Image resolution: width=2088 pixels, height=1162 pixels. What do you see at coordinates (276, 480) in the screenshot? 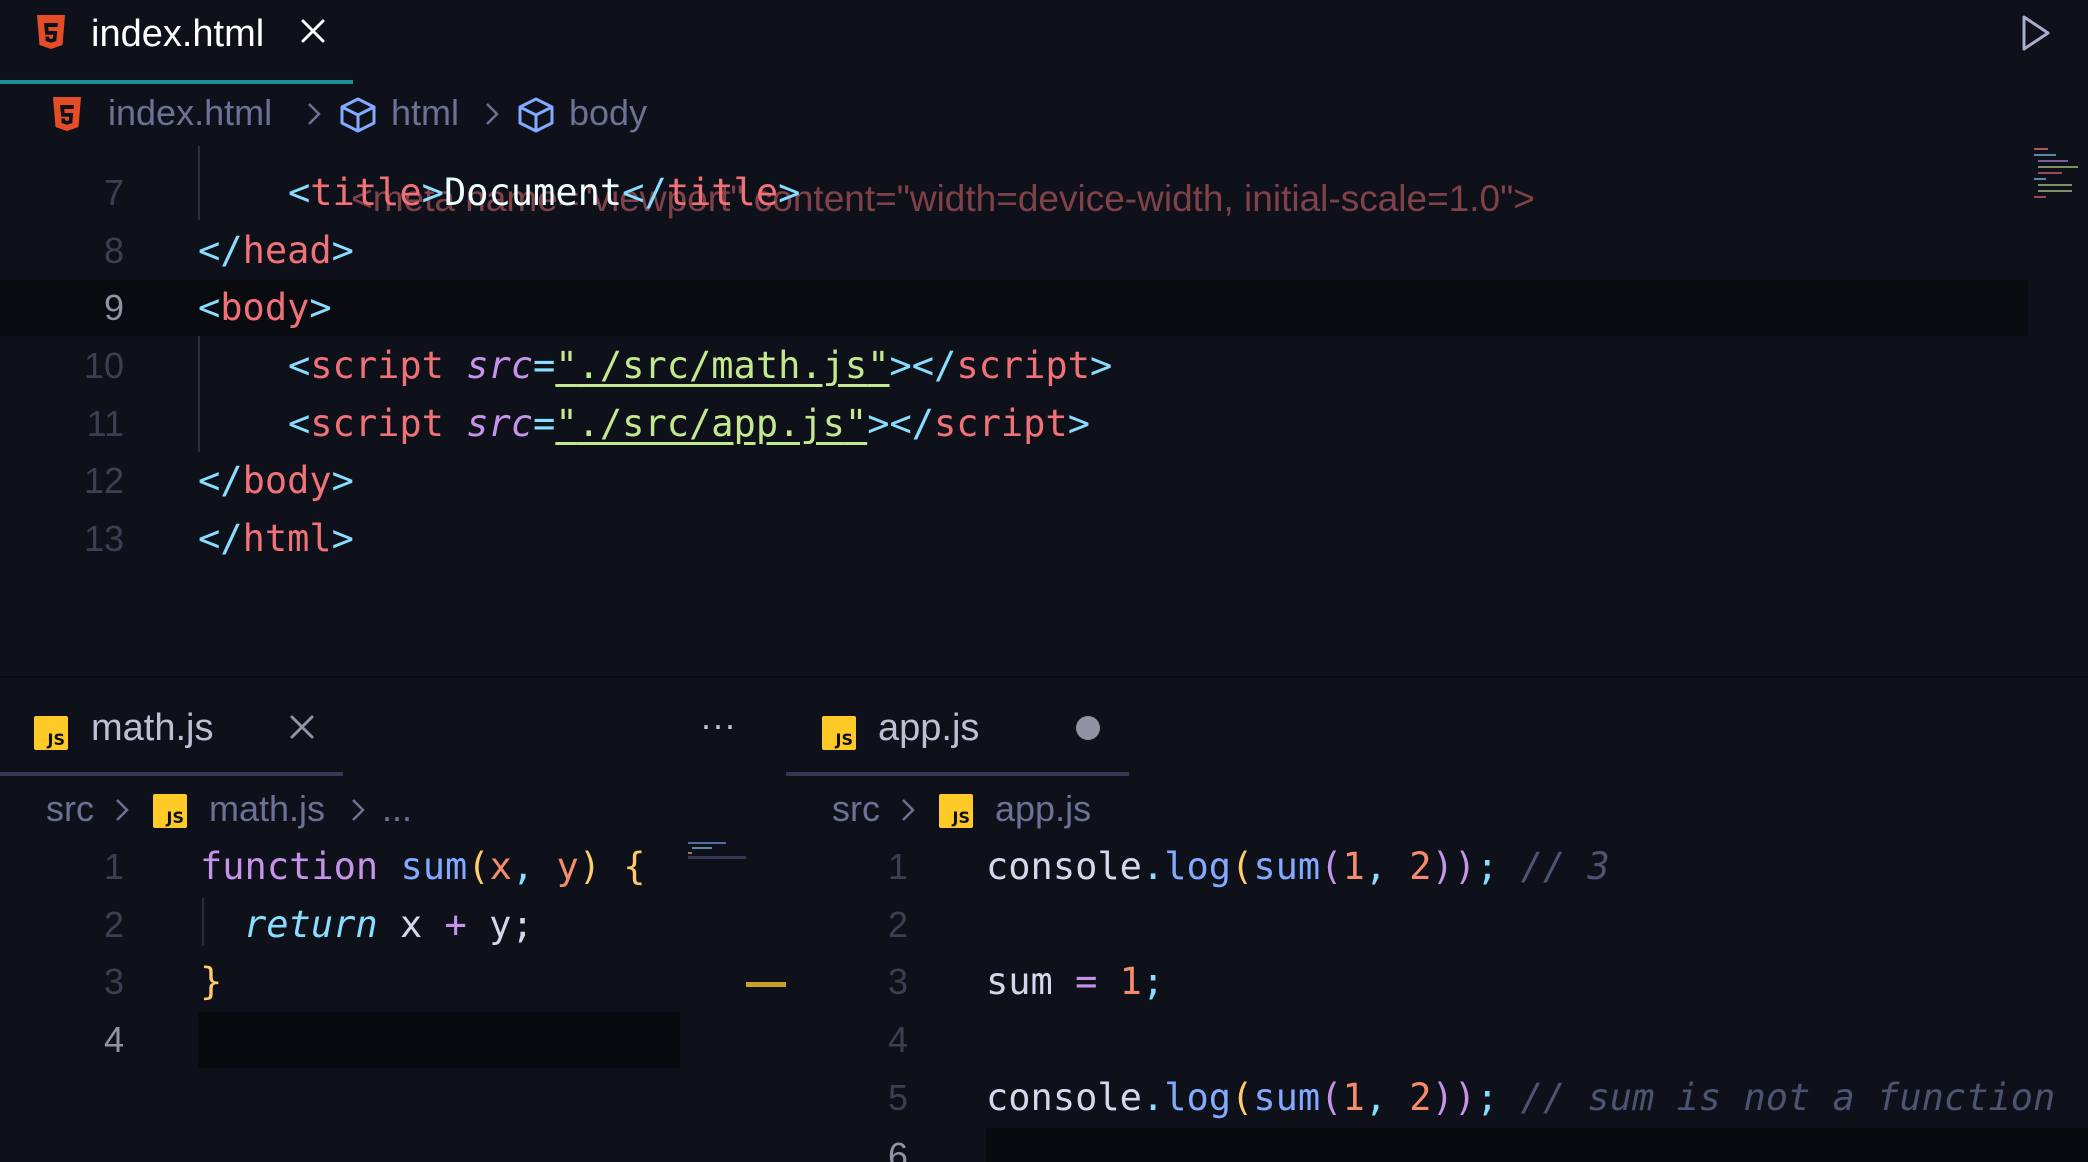
I see `code-line-12: </body>` at bounding box center [276, 480].